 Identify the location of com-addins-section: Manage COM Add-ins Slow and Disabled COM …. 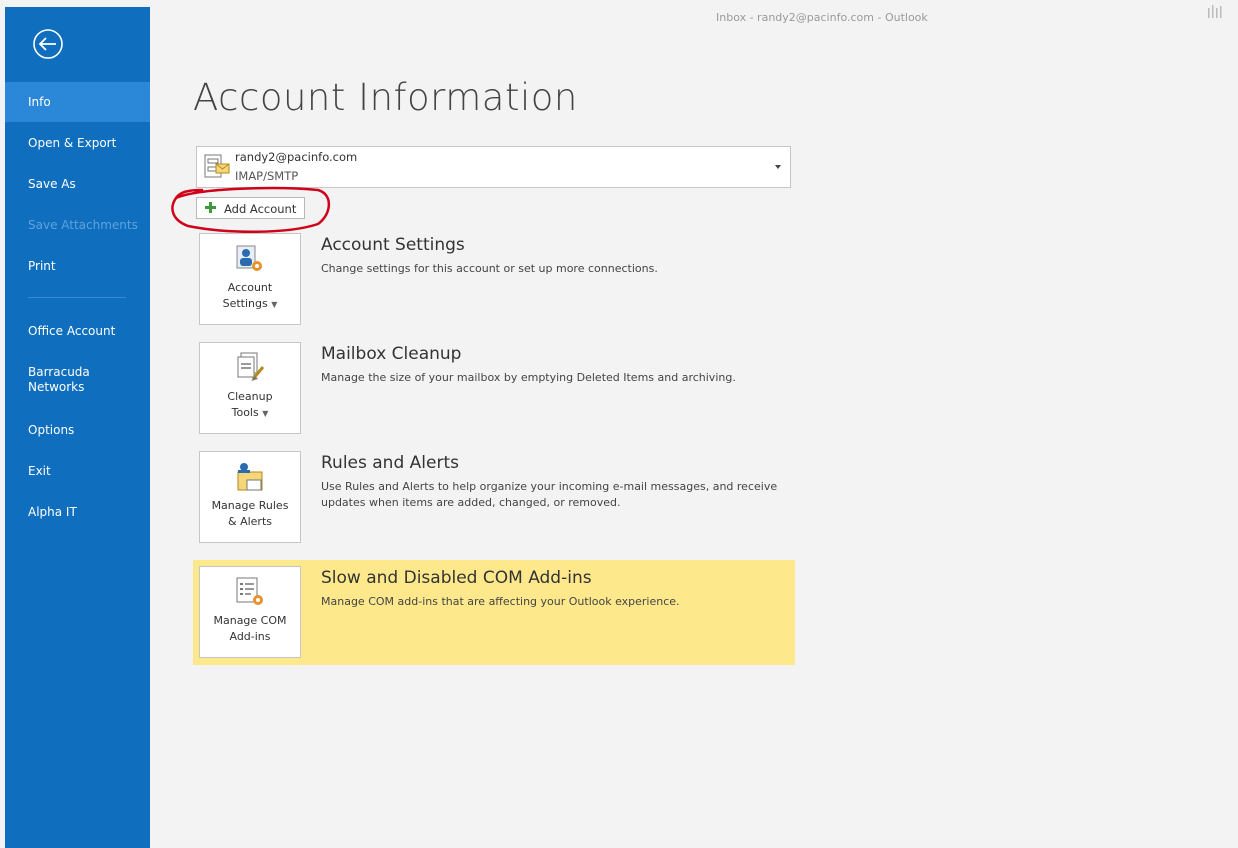
(494, 612).